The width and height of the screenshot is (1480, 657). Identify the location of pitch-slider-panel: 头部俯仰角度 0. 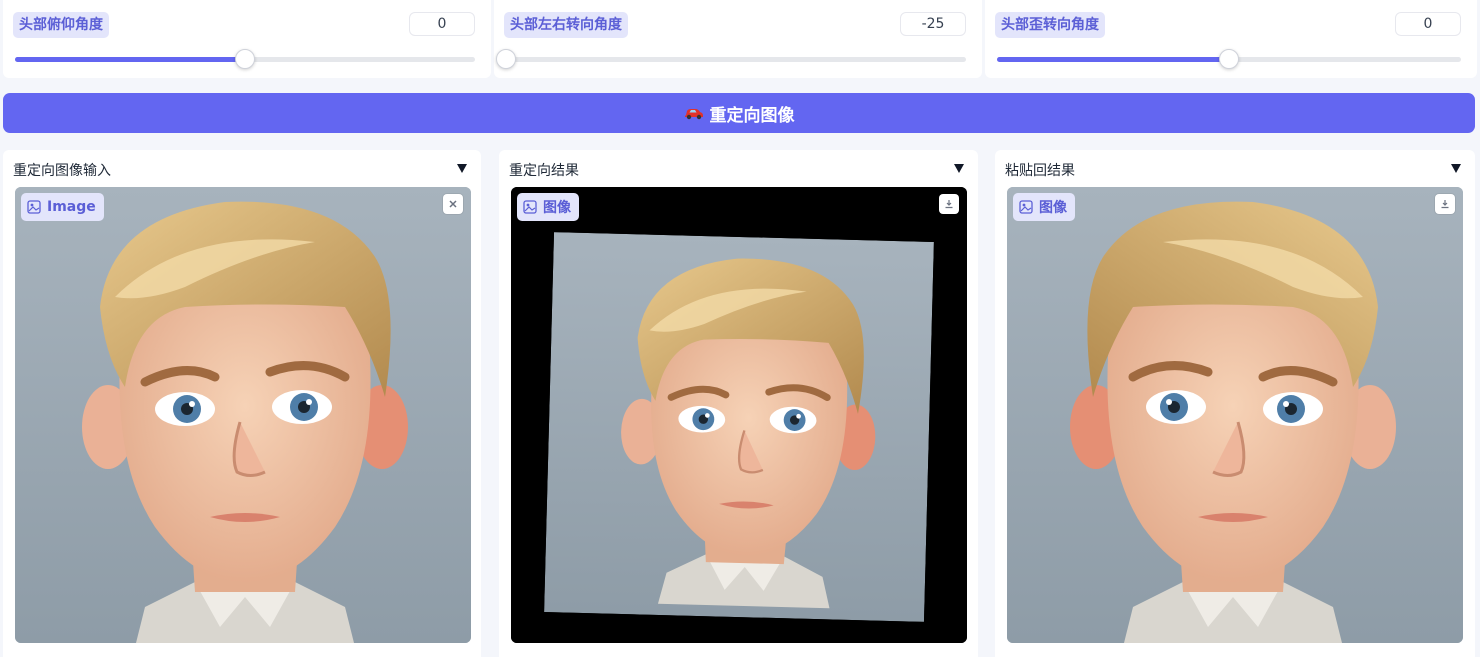
(247, 39).